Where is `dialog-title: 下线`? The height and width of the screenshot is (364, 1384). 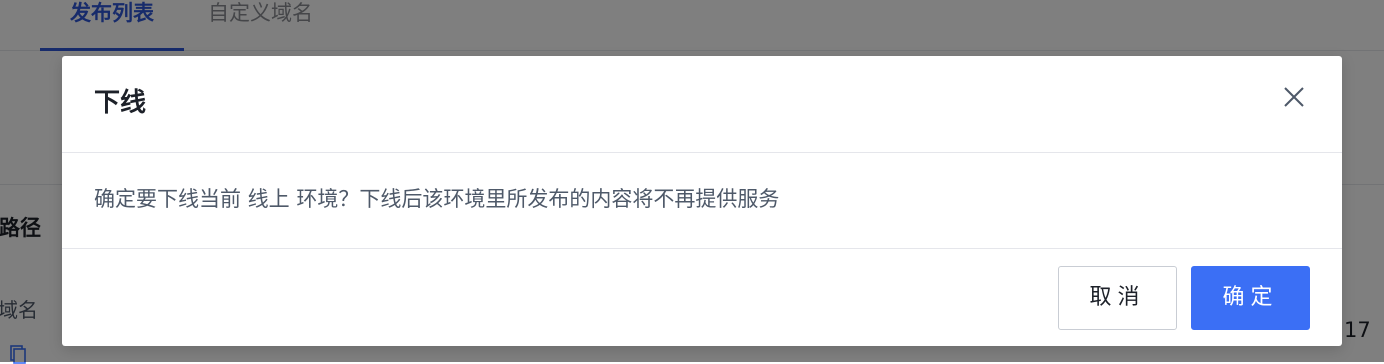 dialog-title: 下线 is located at coordinates (120, 103).